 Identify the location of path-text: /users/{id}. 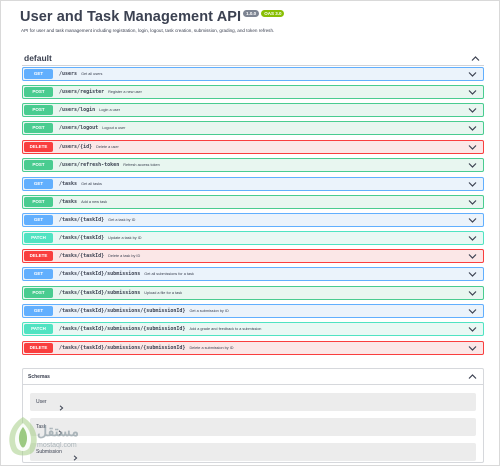
(76, 147).